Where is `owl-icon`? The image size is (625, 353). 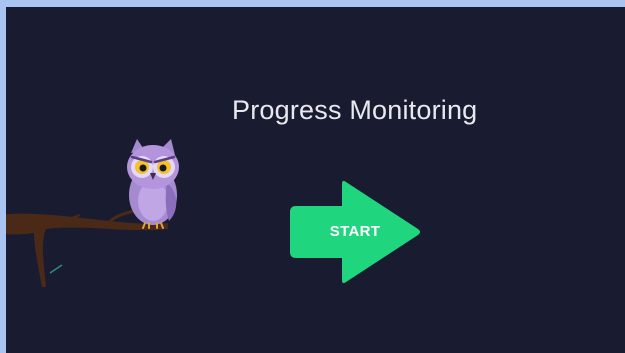
owl-icon is located at coordinates (153, 184).